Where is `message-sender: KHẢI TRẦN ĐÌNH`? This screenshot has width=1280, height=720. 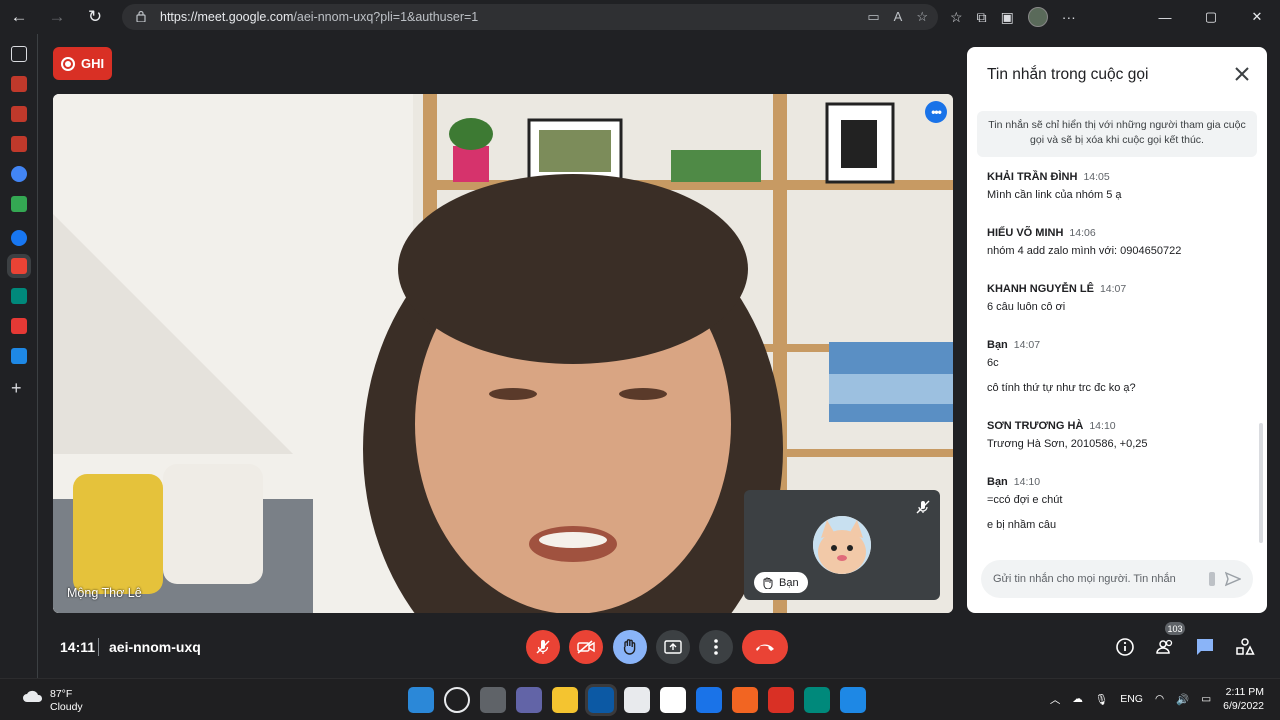
message-sender: KHẢI TRẦN ĐÌNH is located at coordinates (1032, 177).